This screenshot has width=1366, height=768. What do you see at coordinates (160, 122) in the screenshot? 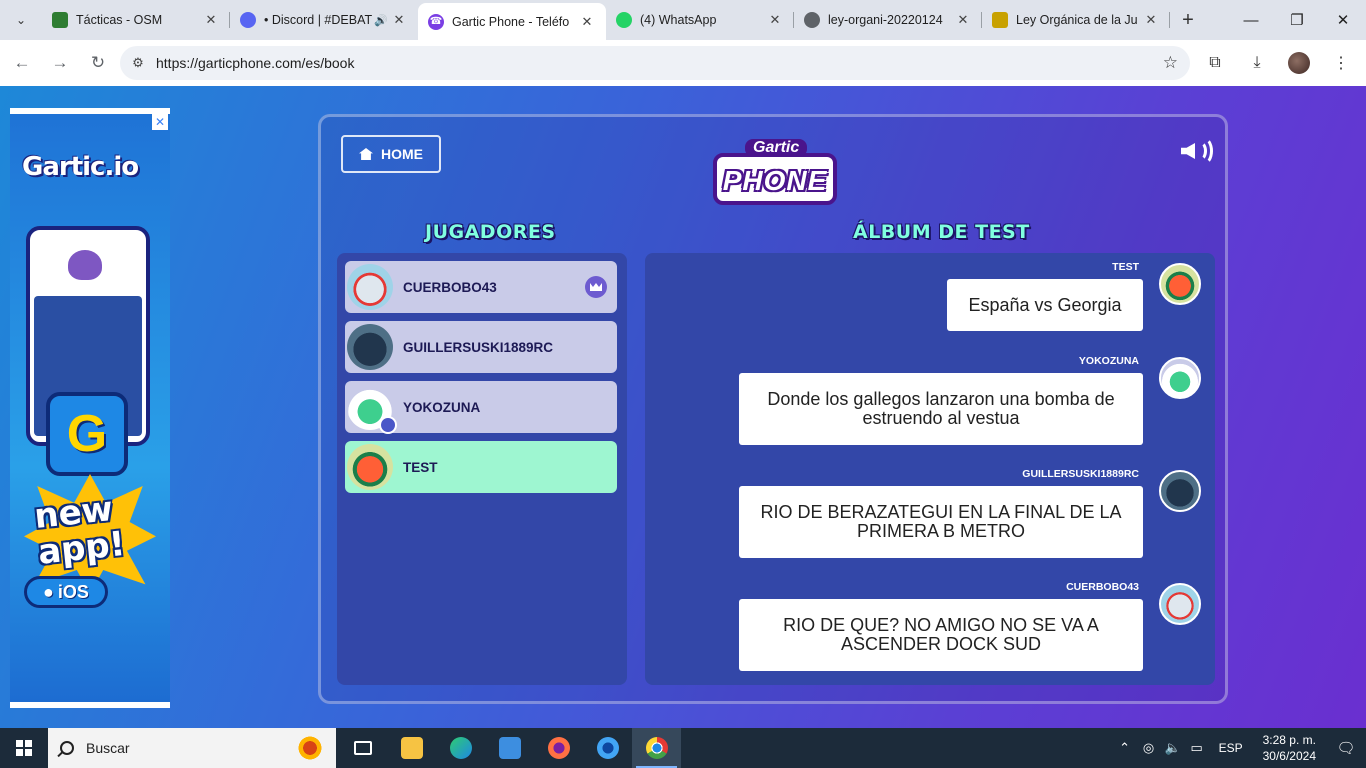
I see `ad-close-icon: ✕` at bounding box center [160, 122].